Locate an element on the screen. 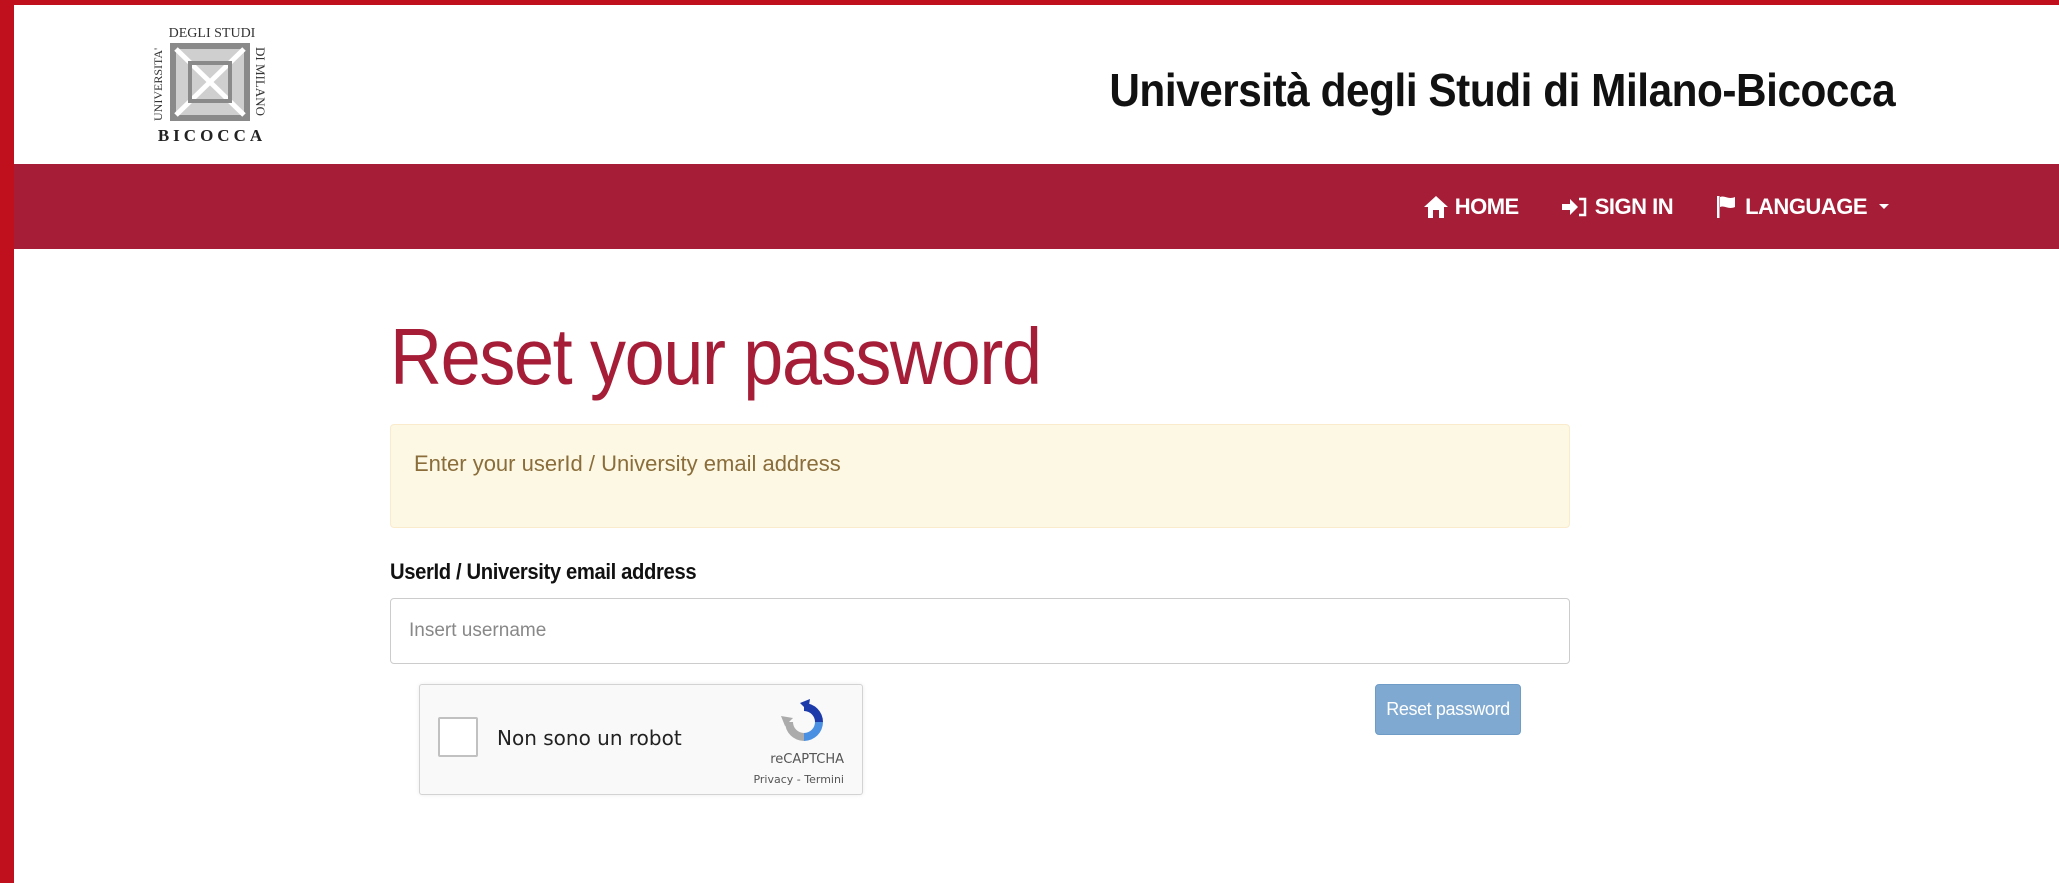 This screenshot has height=883, width=2059. nav-language: LANGUAGE is located at coordinates (1802, 207).